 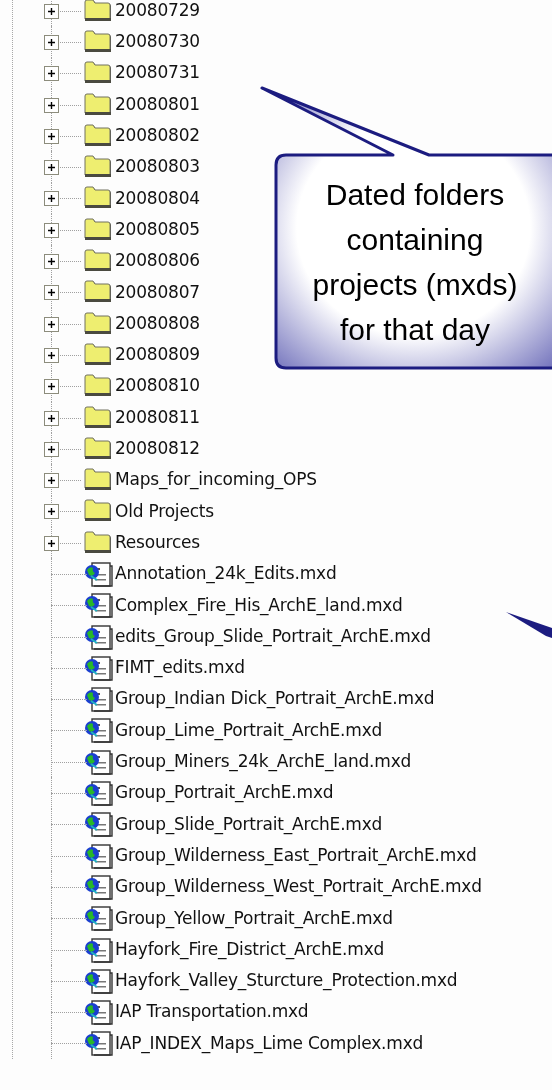 I want to click on file-name: FIMT_edits.mxd, so click(x=180, y=668).